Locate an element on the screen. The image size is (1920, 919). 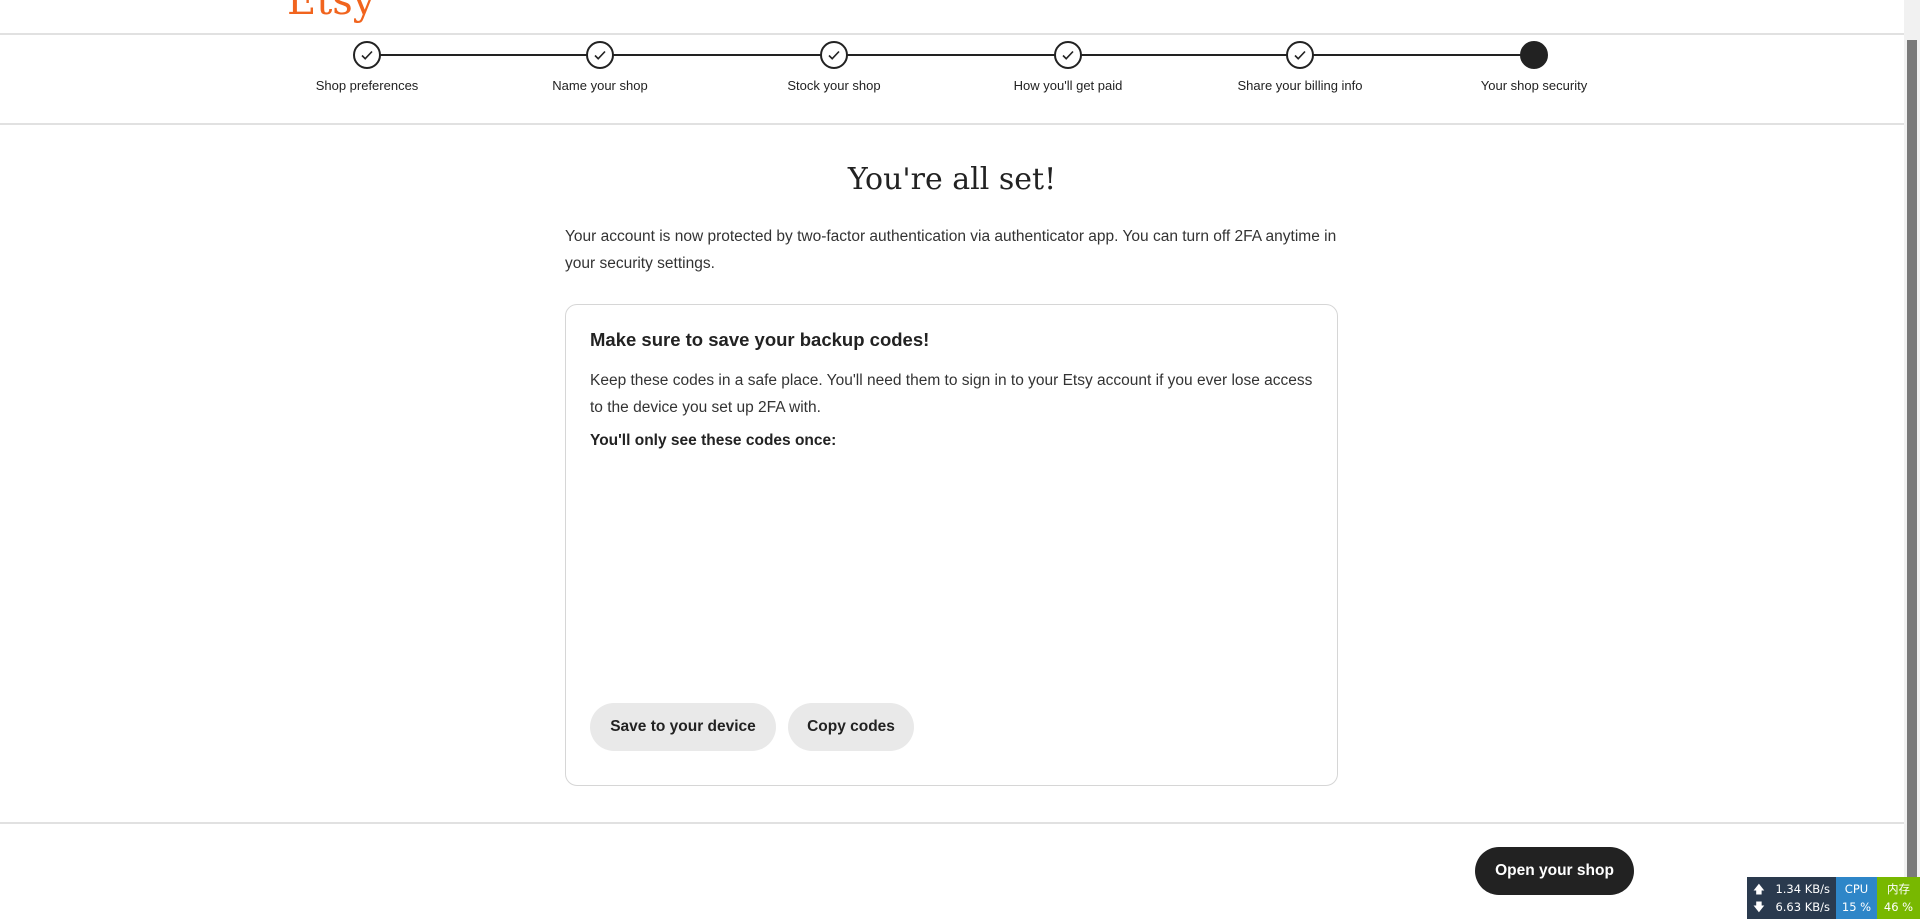
cpu-label: CPU is located at coordinates (1856, 889).